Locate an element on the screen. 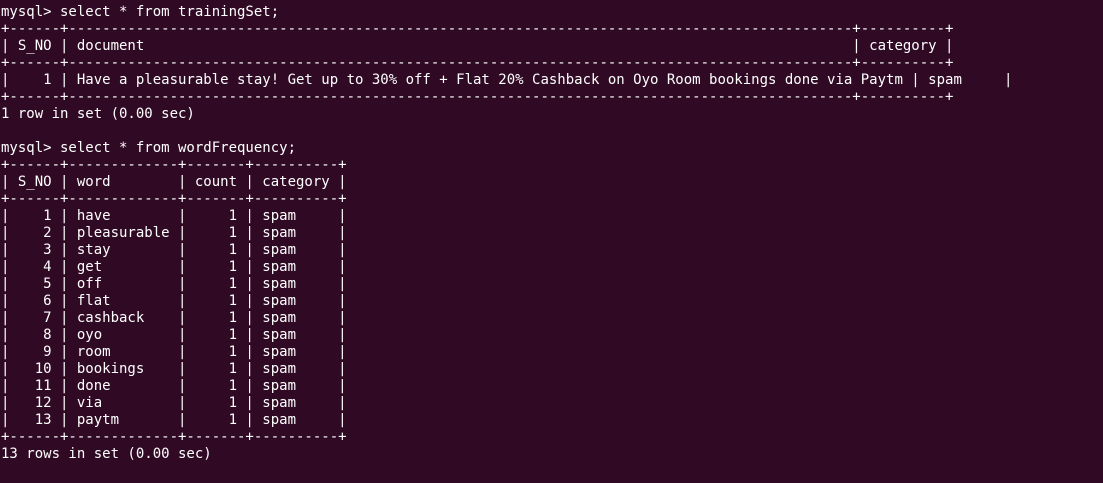 This screenshot has width=1103, height=483. table-header-row: | S_NO | word | count | category | is located at coordinates (174, 182).